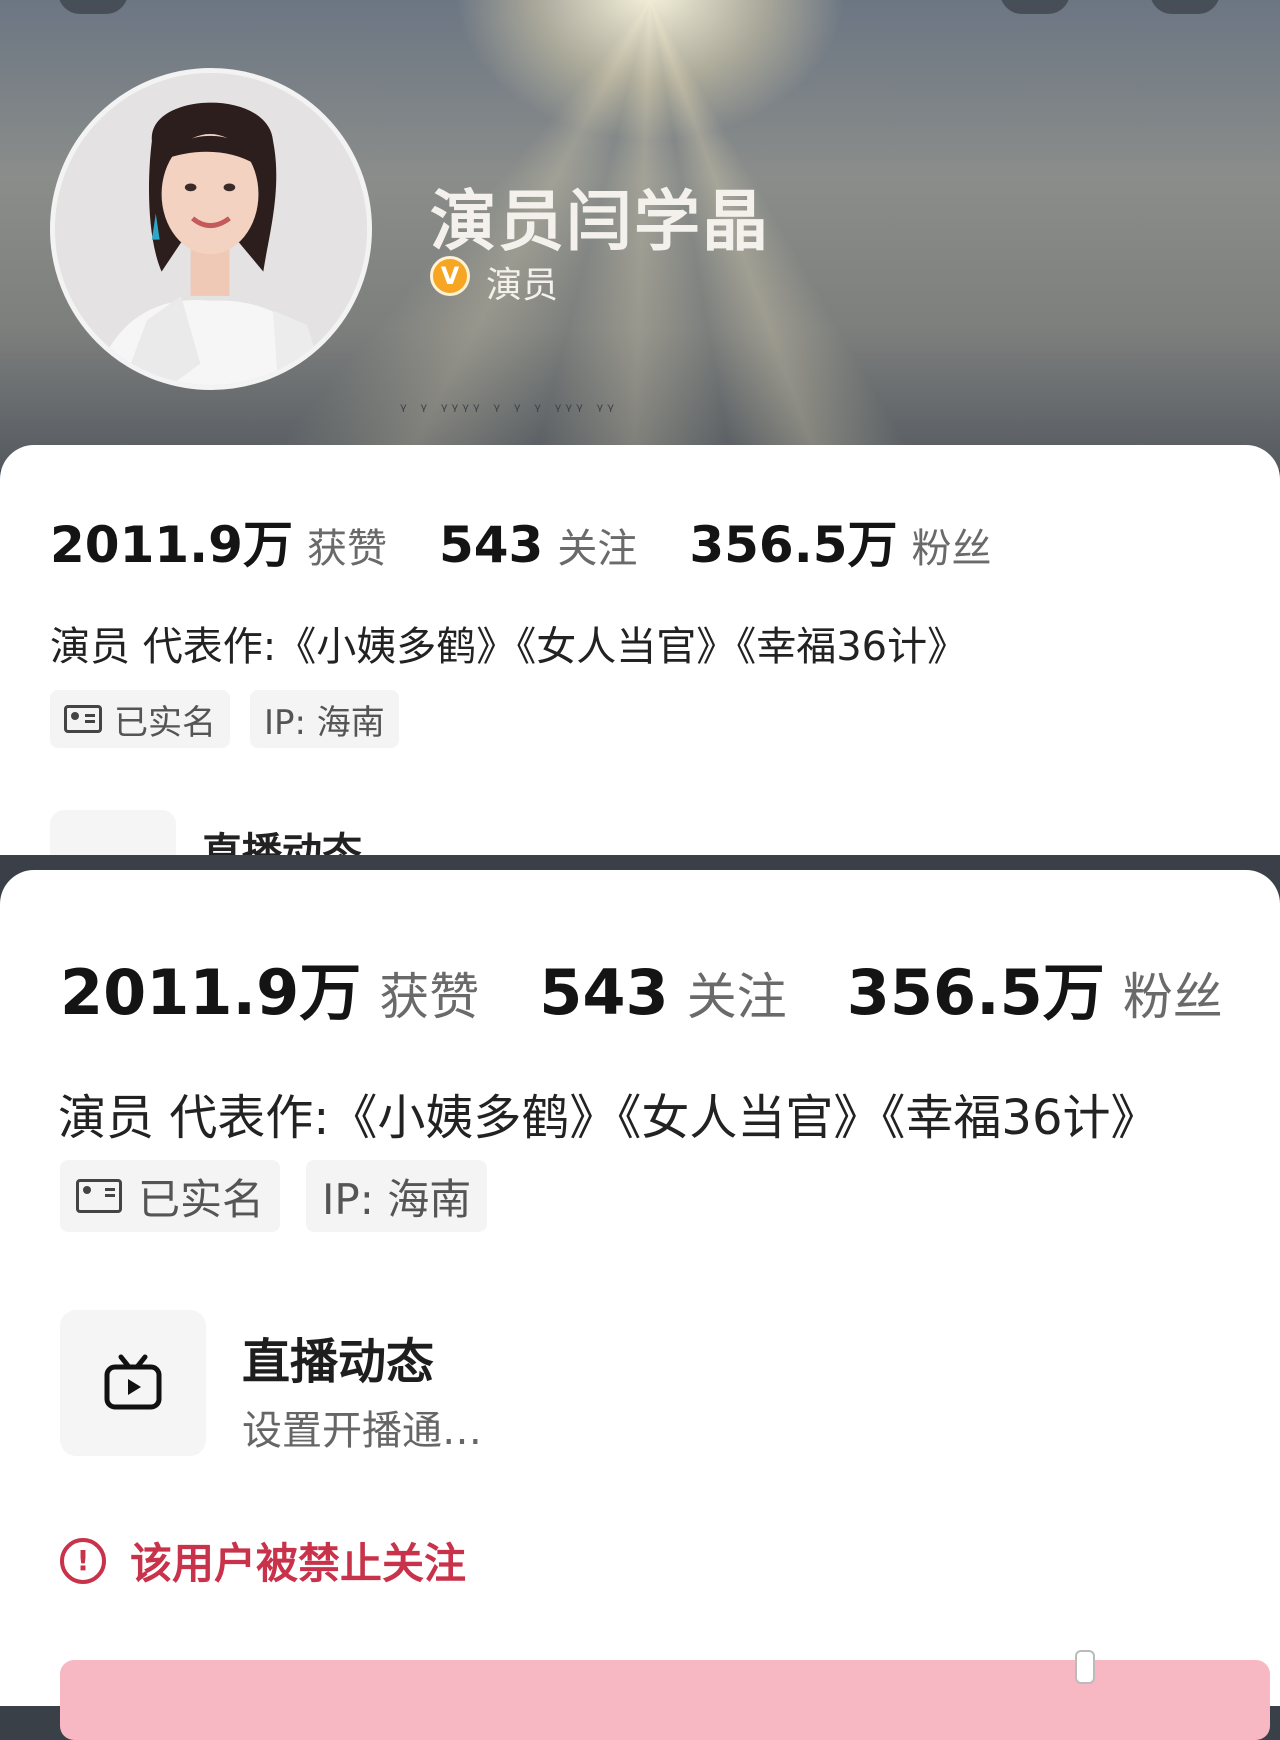 The image size is (1280, 1740). Describe the element at coordinates (83, 1560) in the screenshot. I see `exclamation-circle-icon: !` at that location.